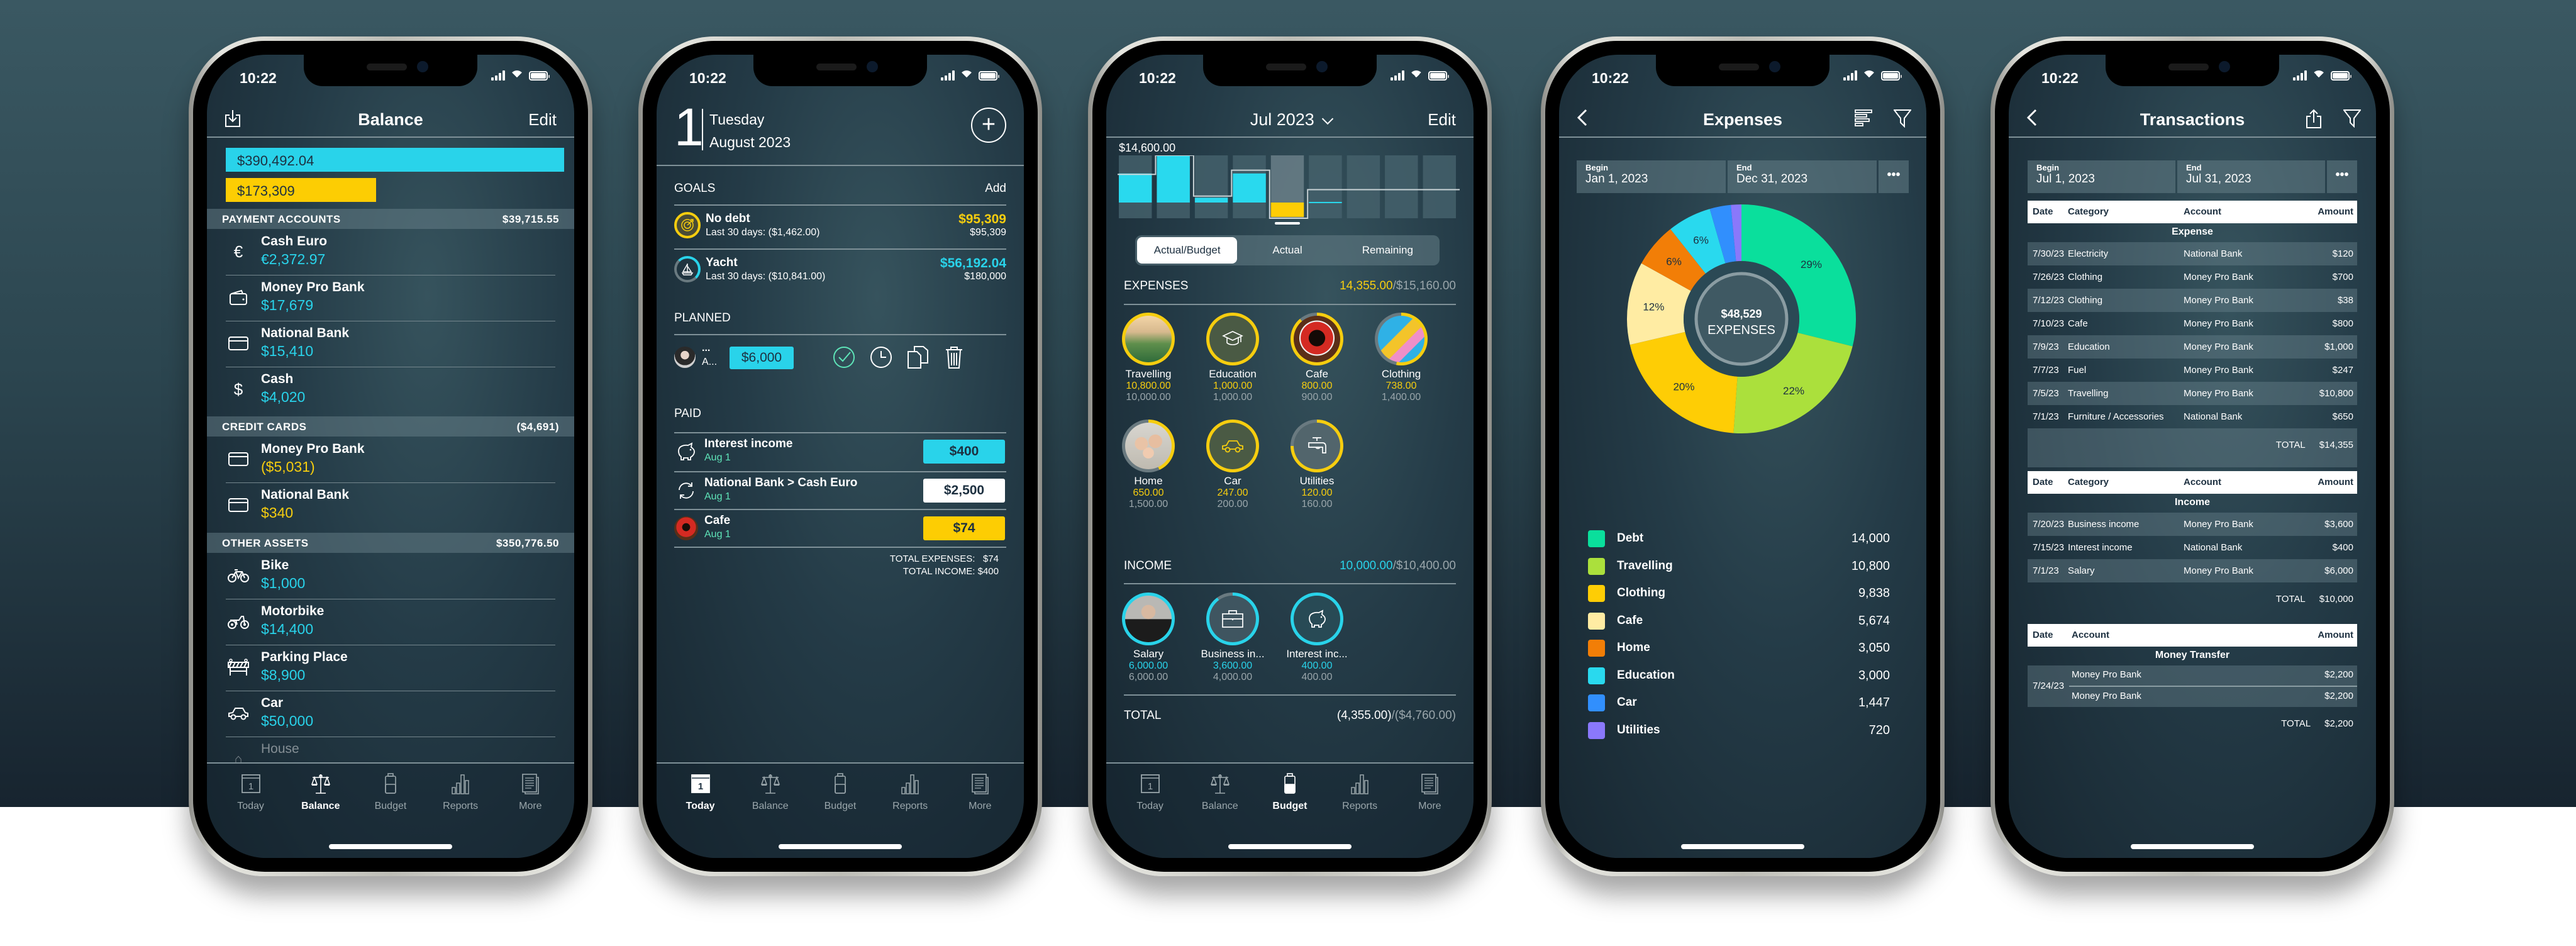  What do you see at coordinates (2192, 324) in the screenshot?
I see `table-row: 7/10/23 Cafe Money Pro Bank $800` at bounding box center [2192, 324].